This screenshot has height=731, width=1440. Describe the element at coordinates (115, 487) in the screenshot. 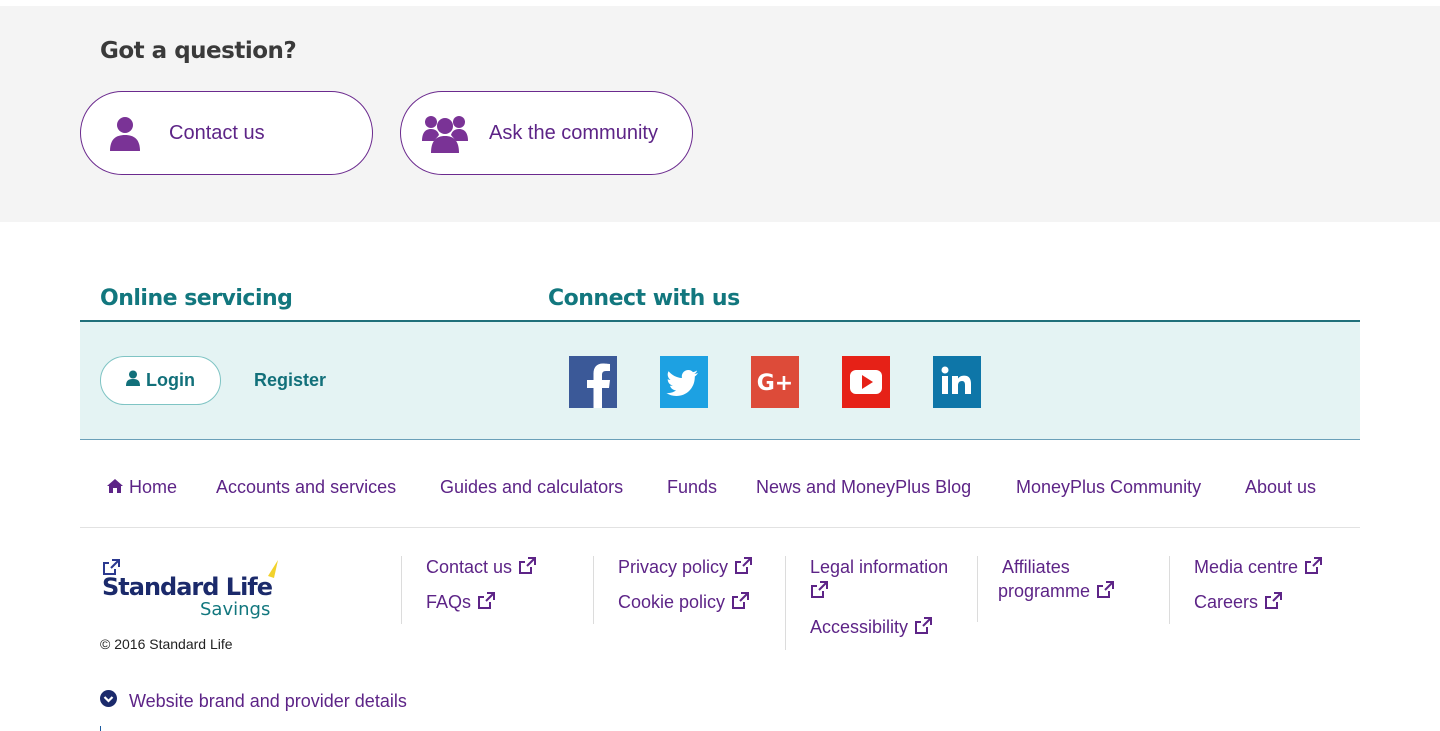

I see `home-icon` at that location.